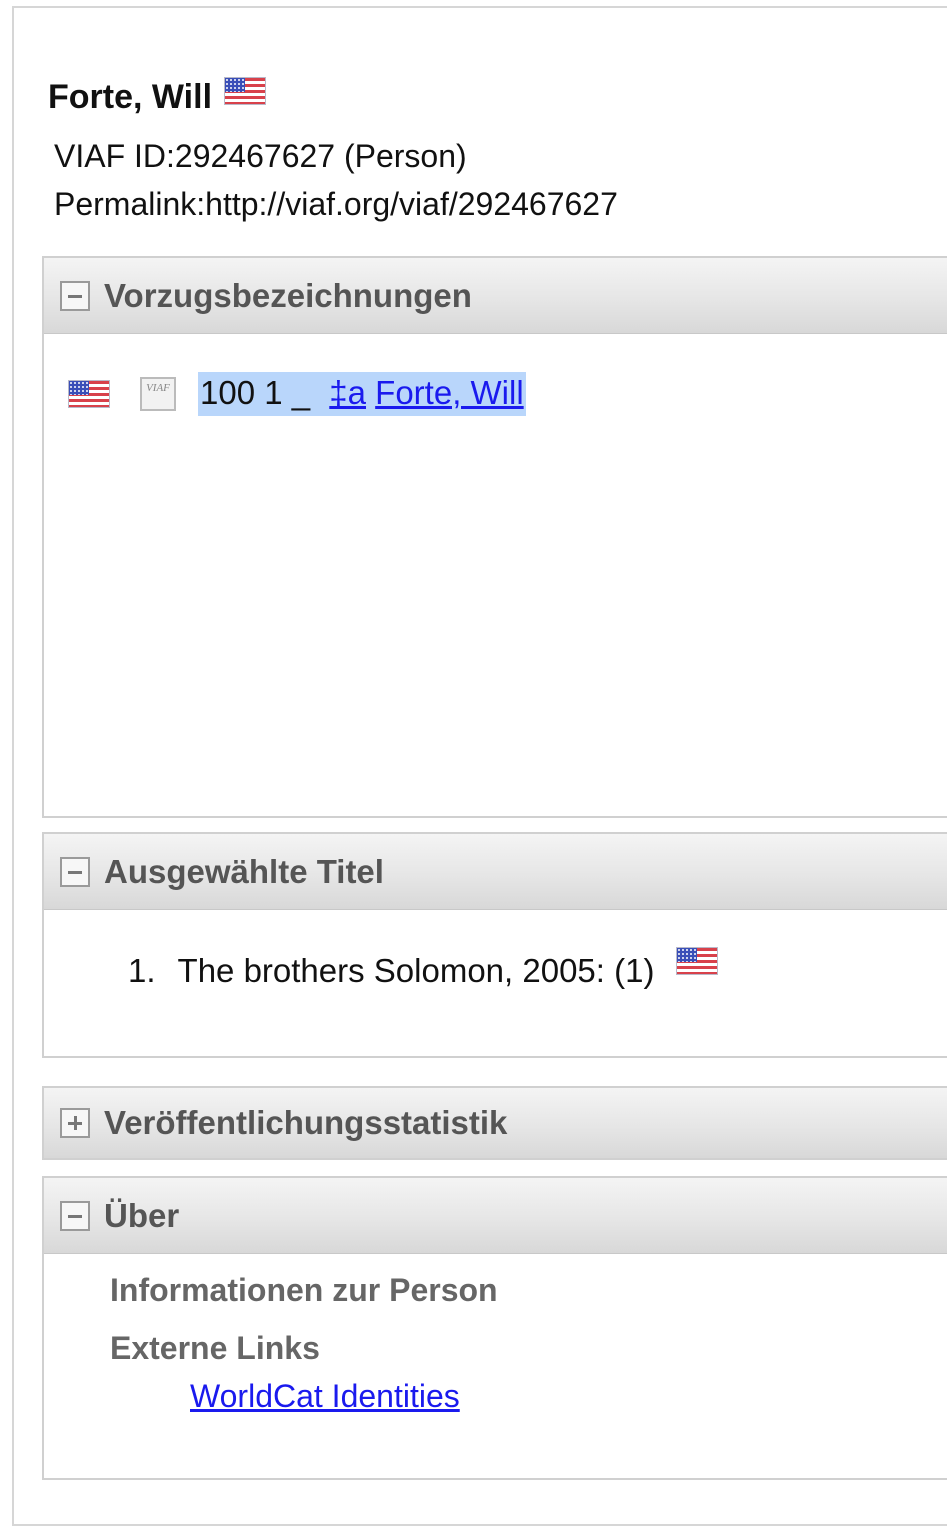 The width and height of the screenshot is (947, 1526). What do you see at coordinates (347, 392) in the screenshot?
I see `marc-subfield-link: ‡a` at bounding box center [347, 392].